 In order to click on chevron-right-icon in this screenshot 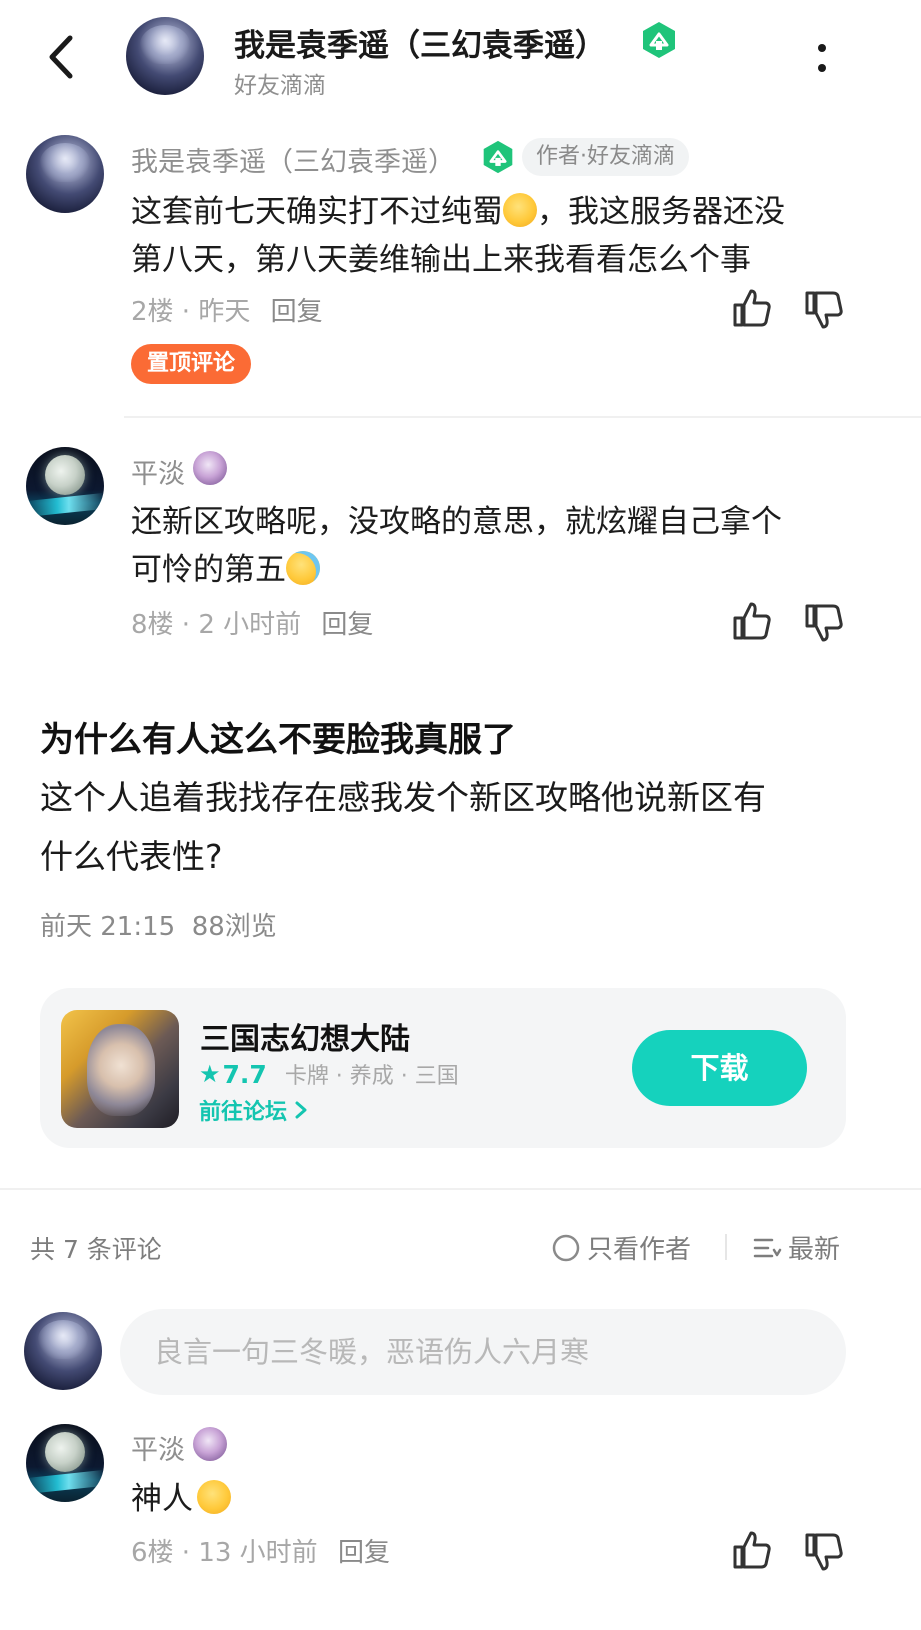, I will do `click(301, 1110)`.